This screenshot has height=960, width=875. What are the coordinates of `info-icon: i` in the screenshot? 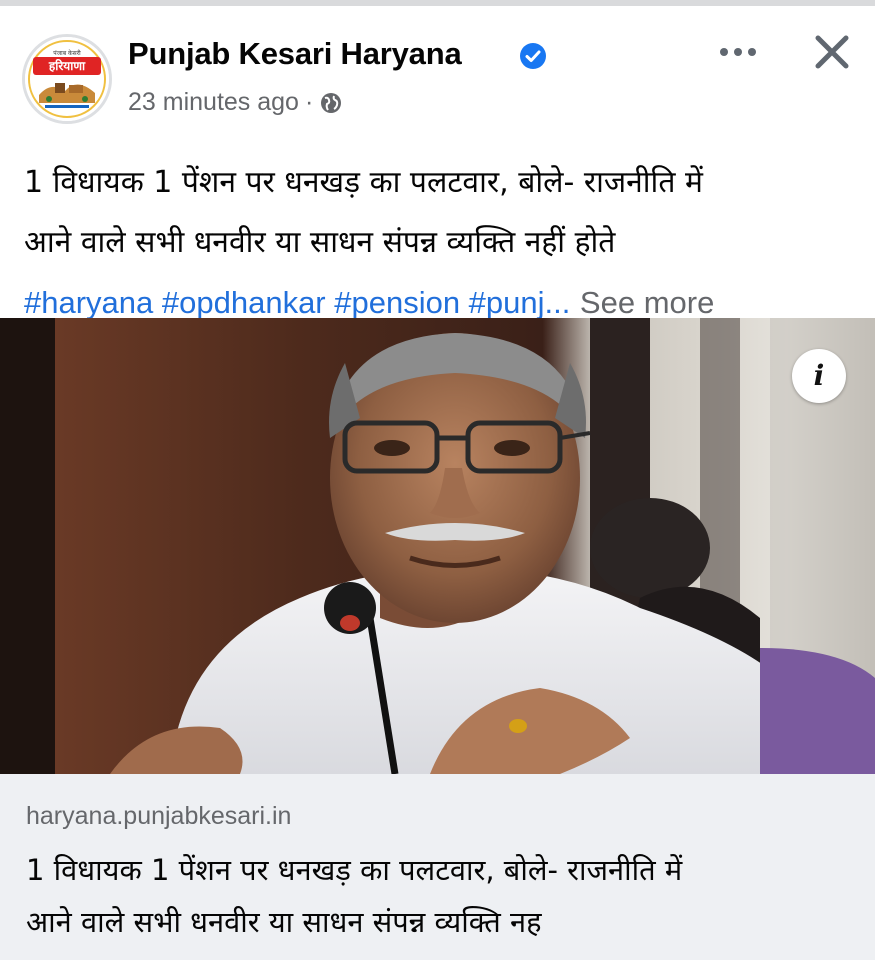 It's located at (819, 376).